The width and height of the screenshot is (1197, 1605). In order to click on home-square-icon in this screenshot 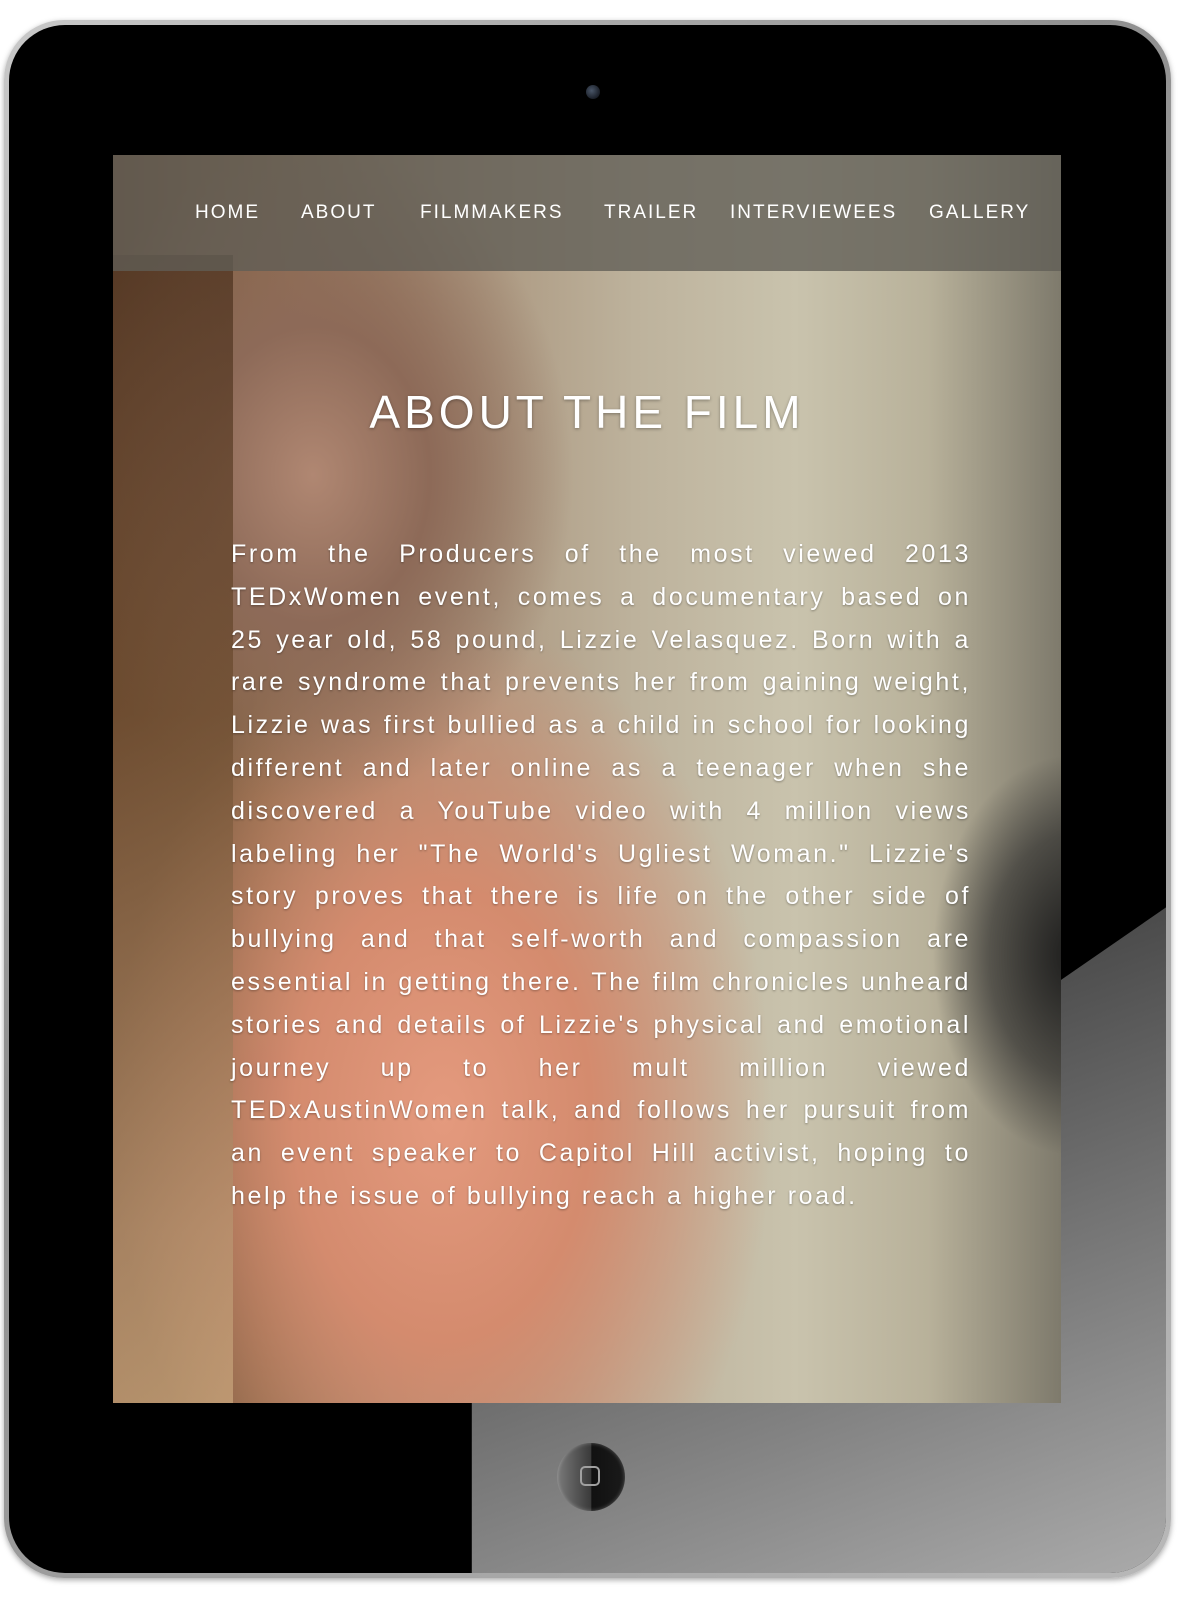, I will do `click(590, 1476)`.